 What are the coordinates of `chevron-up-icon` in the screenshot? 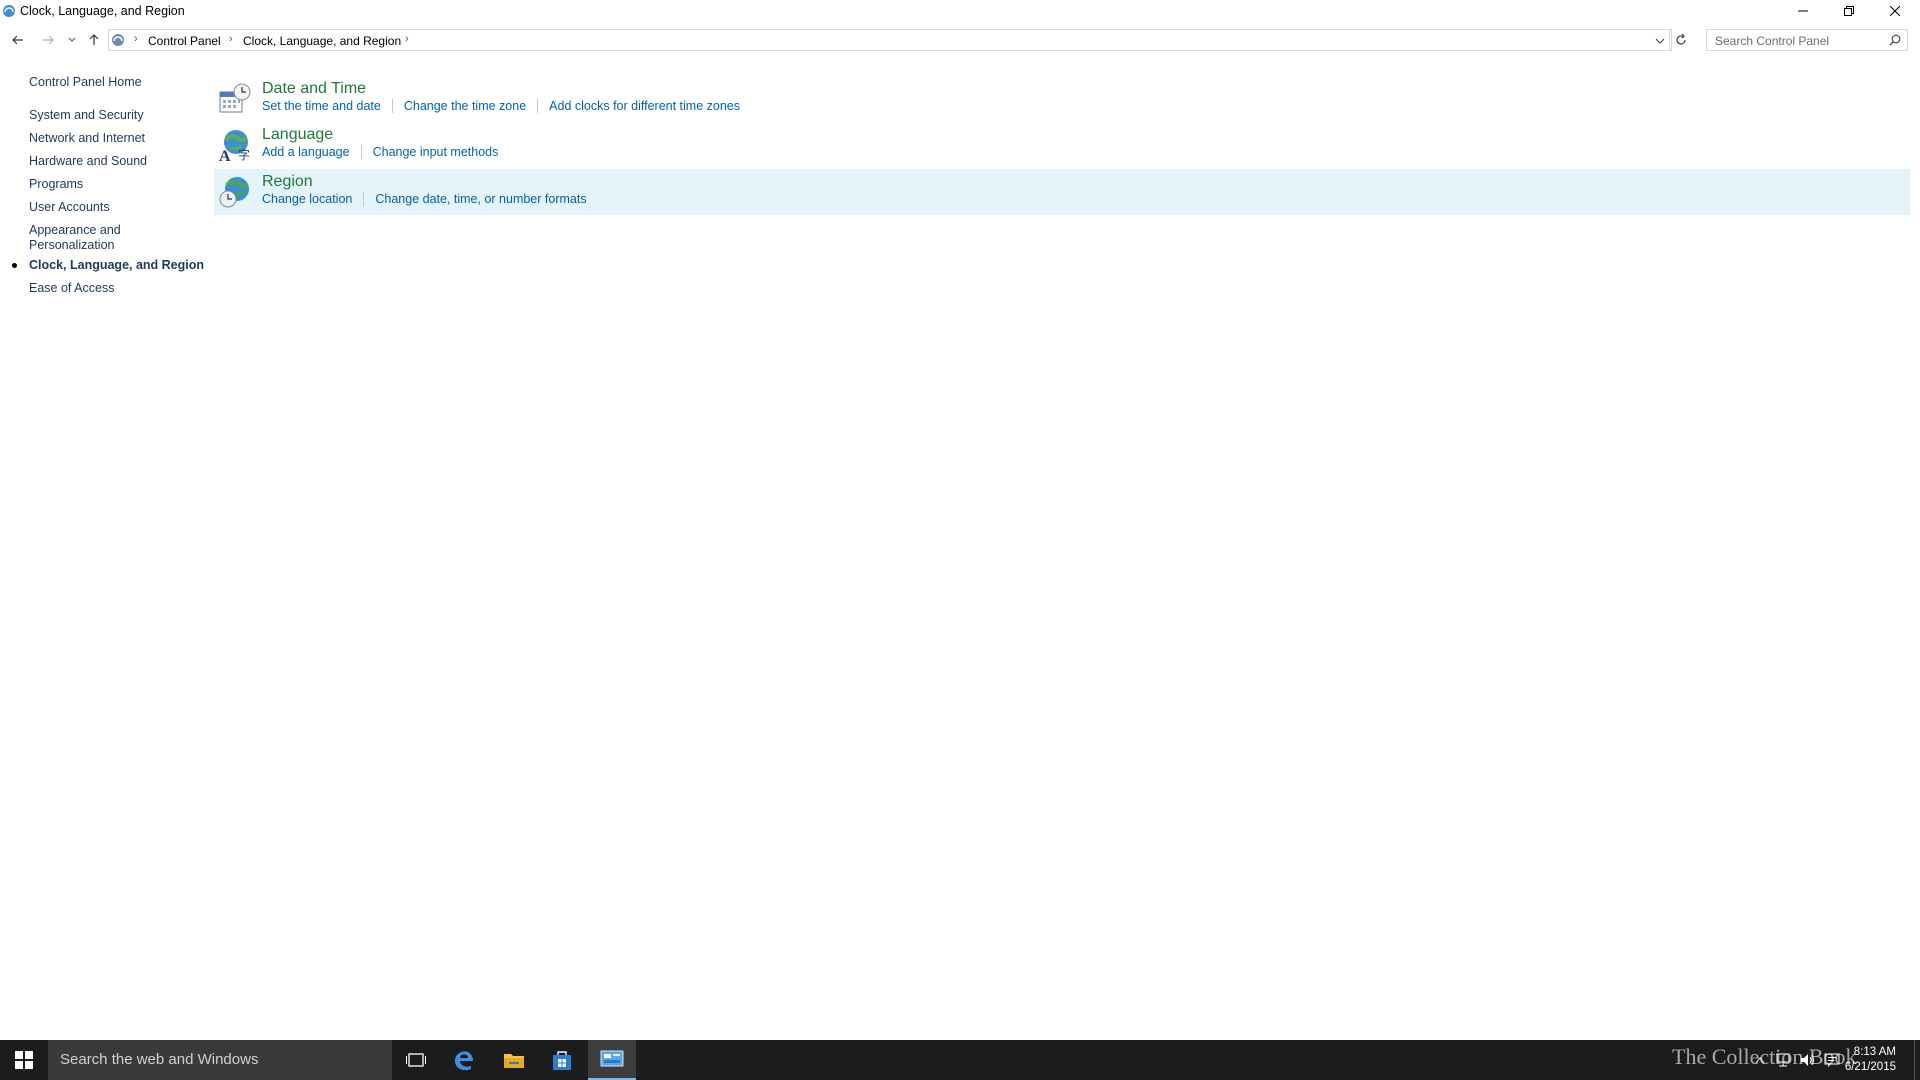 It's located at (1760, 1060).